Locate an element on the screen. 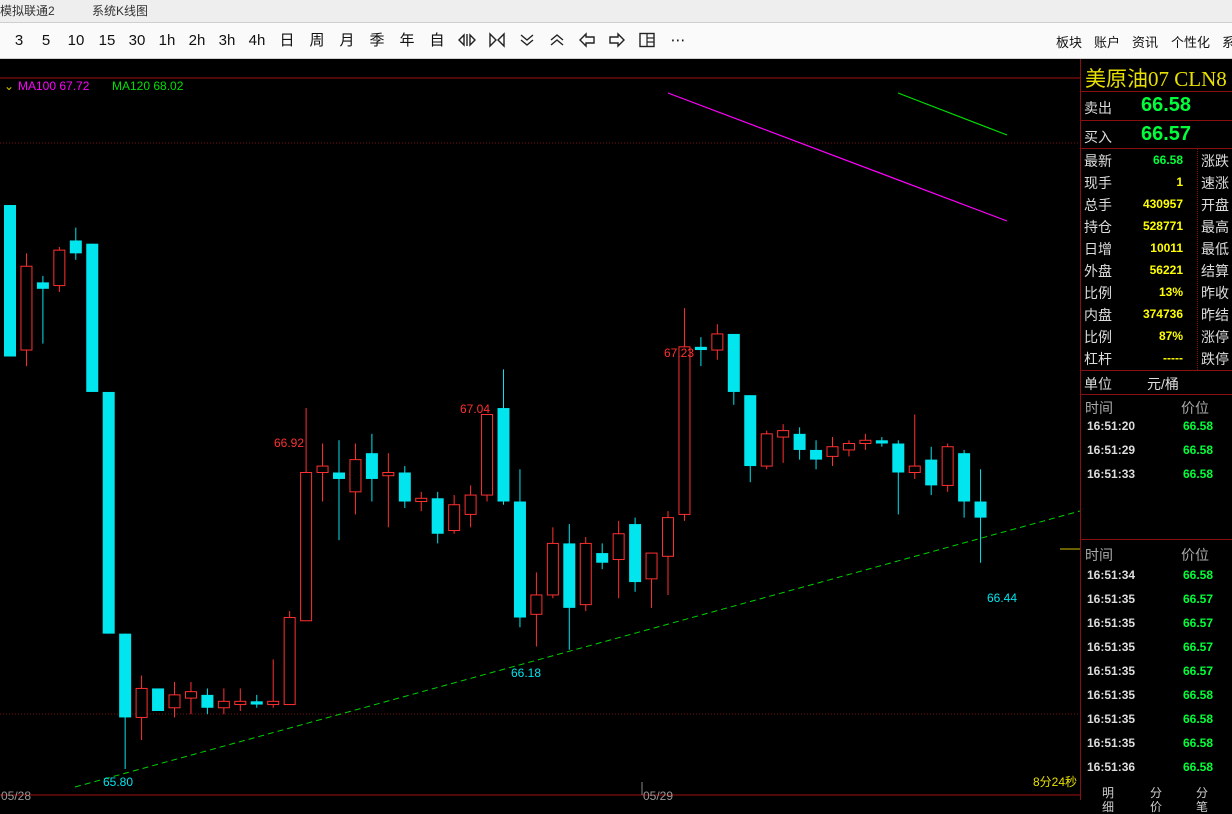  ma100-line is located at coordinates (837, 157).